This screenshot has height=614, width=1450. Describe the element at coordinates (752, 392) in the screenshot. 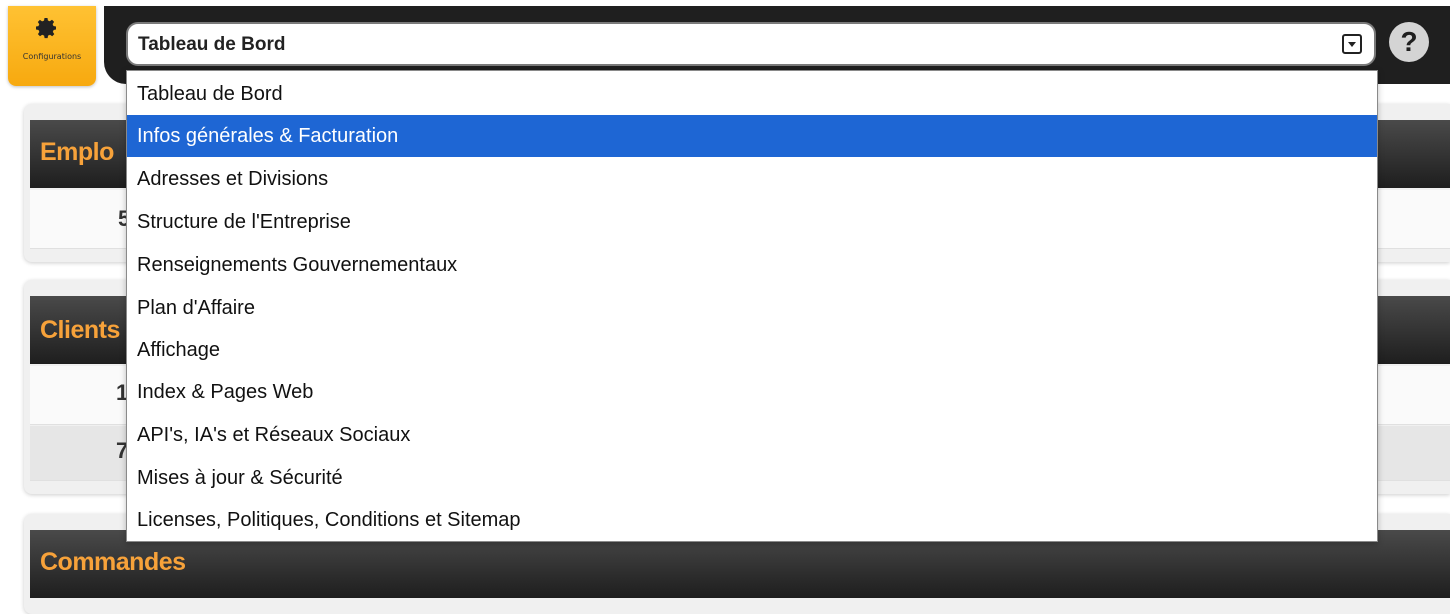

I see `option-index-pages-web: Index & Pages Web` at that location.